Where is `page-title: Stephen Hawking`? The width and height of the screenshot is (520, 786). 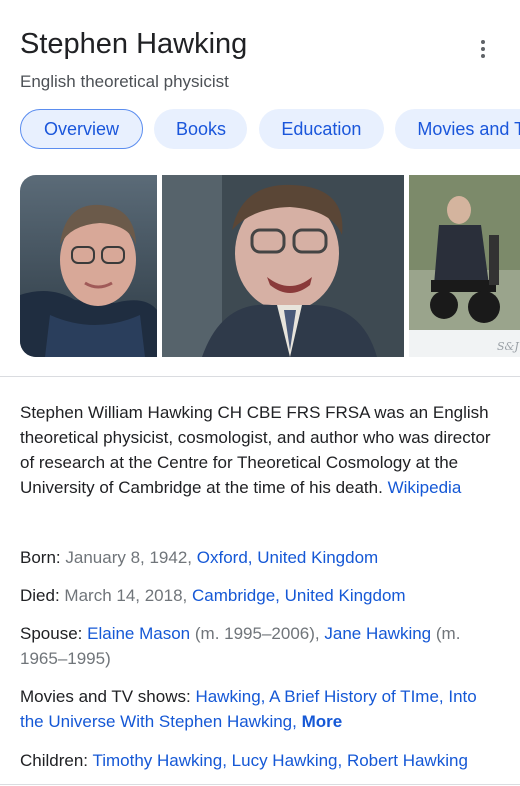 page-title: Stephen Hawking is located at coordinates (134, 44).